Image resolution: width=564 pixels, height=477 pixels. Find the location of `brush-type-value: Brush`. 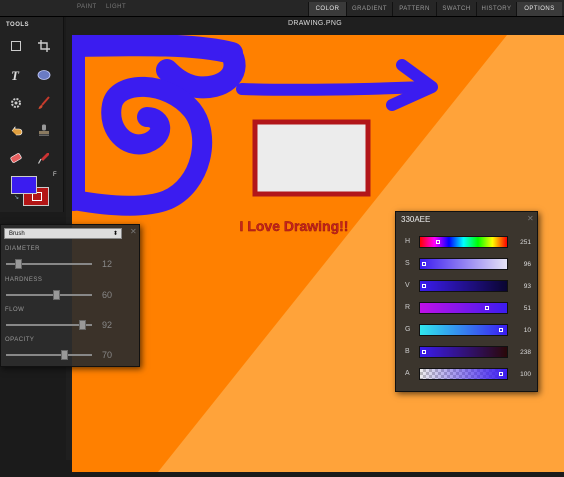

brush-type-value: Brush is located at coordinates (17, 234).